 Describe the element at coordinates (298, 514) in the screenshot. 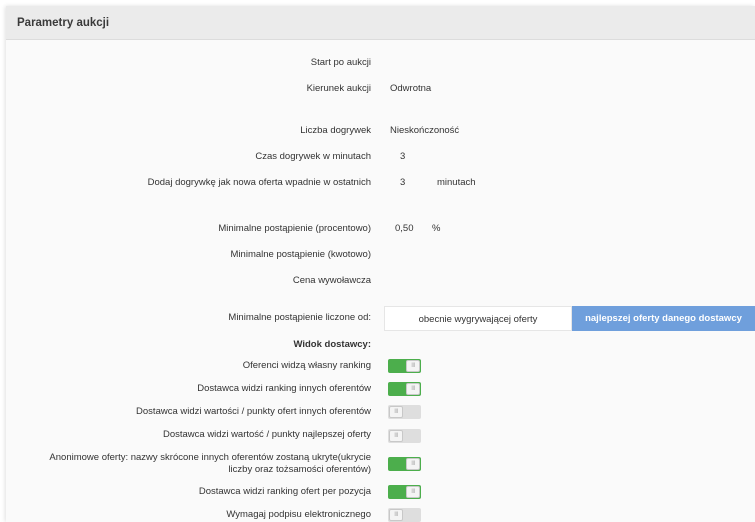

I see `toggle-label-e-signature: Wymagaj podpisu elektronicznego` at that location.